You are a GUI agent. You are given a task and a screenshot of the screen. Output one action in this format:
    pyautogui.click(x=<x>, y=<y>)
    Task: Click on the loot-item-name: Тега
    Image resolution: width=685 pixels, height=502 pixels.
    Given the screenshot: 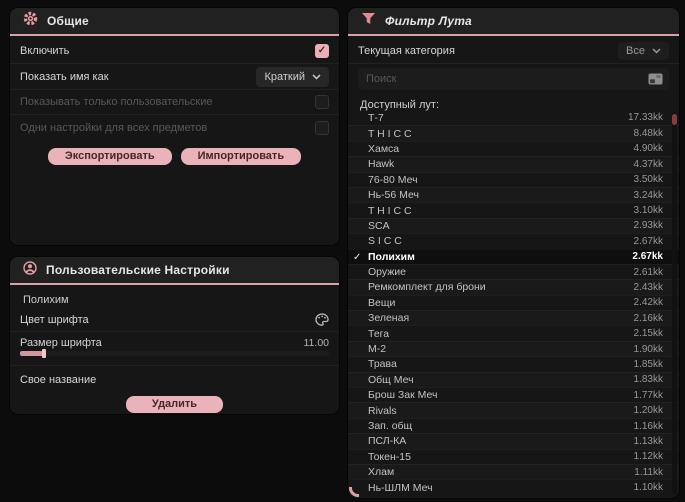 What is the action you would take?
    pyautogui.click(x=379, y=333)
    